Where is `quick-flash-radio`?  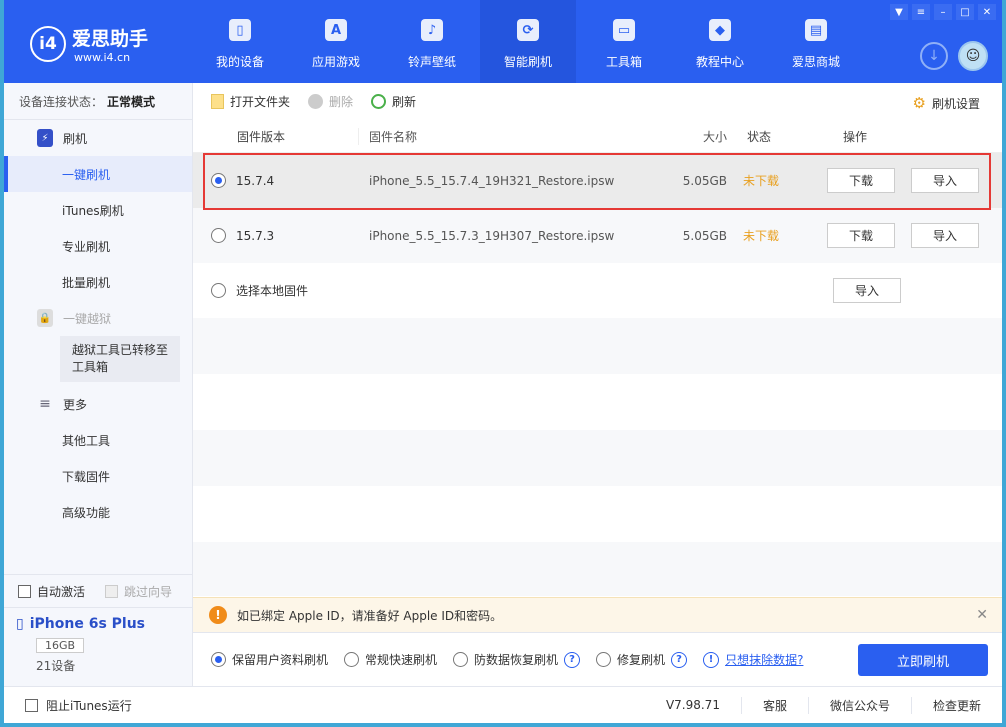 quick-flash-radio is located at coordinates (352, 659).